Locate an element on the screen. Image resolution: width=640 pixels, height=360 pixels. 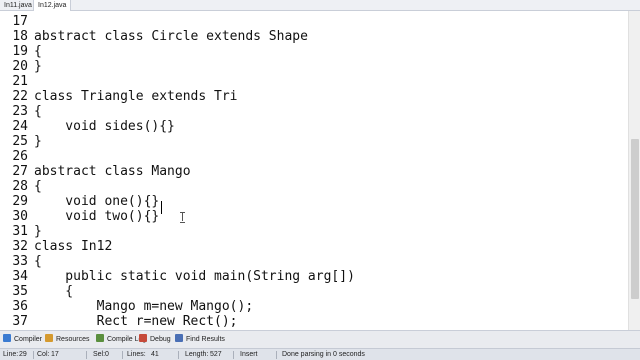
line-number: 32 is located at coordinates (20, 246).